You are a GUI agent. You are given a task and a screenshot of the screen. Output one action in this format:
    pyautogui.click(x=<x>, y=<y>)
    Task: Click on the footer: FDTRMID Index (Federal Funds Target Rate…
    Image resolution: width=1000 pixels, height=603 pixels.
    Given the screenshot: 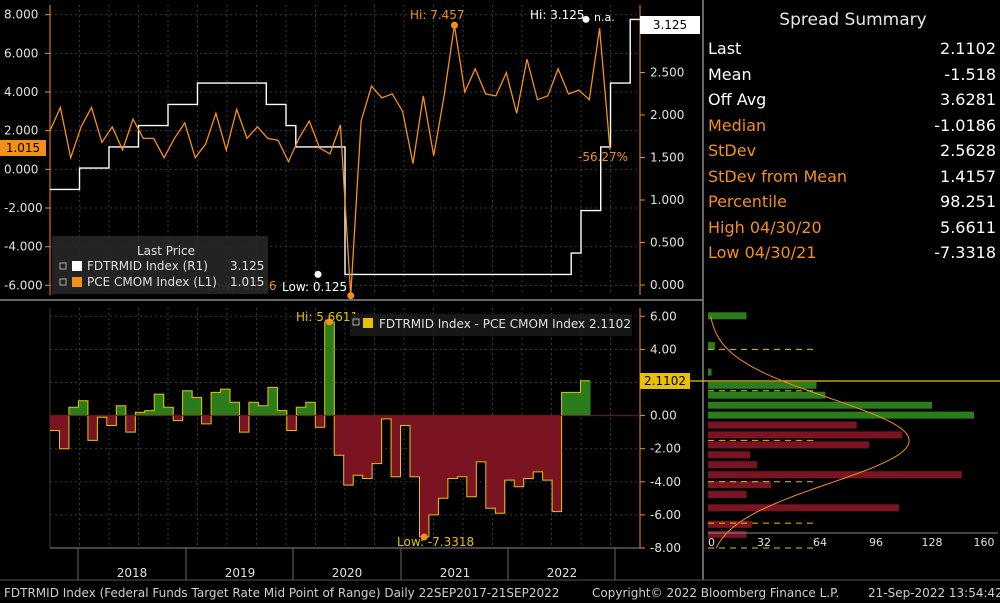 What is the action you would take?
    pyautogui.click(x=500, y=593)
    